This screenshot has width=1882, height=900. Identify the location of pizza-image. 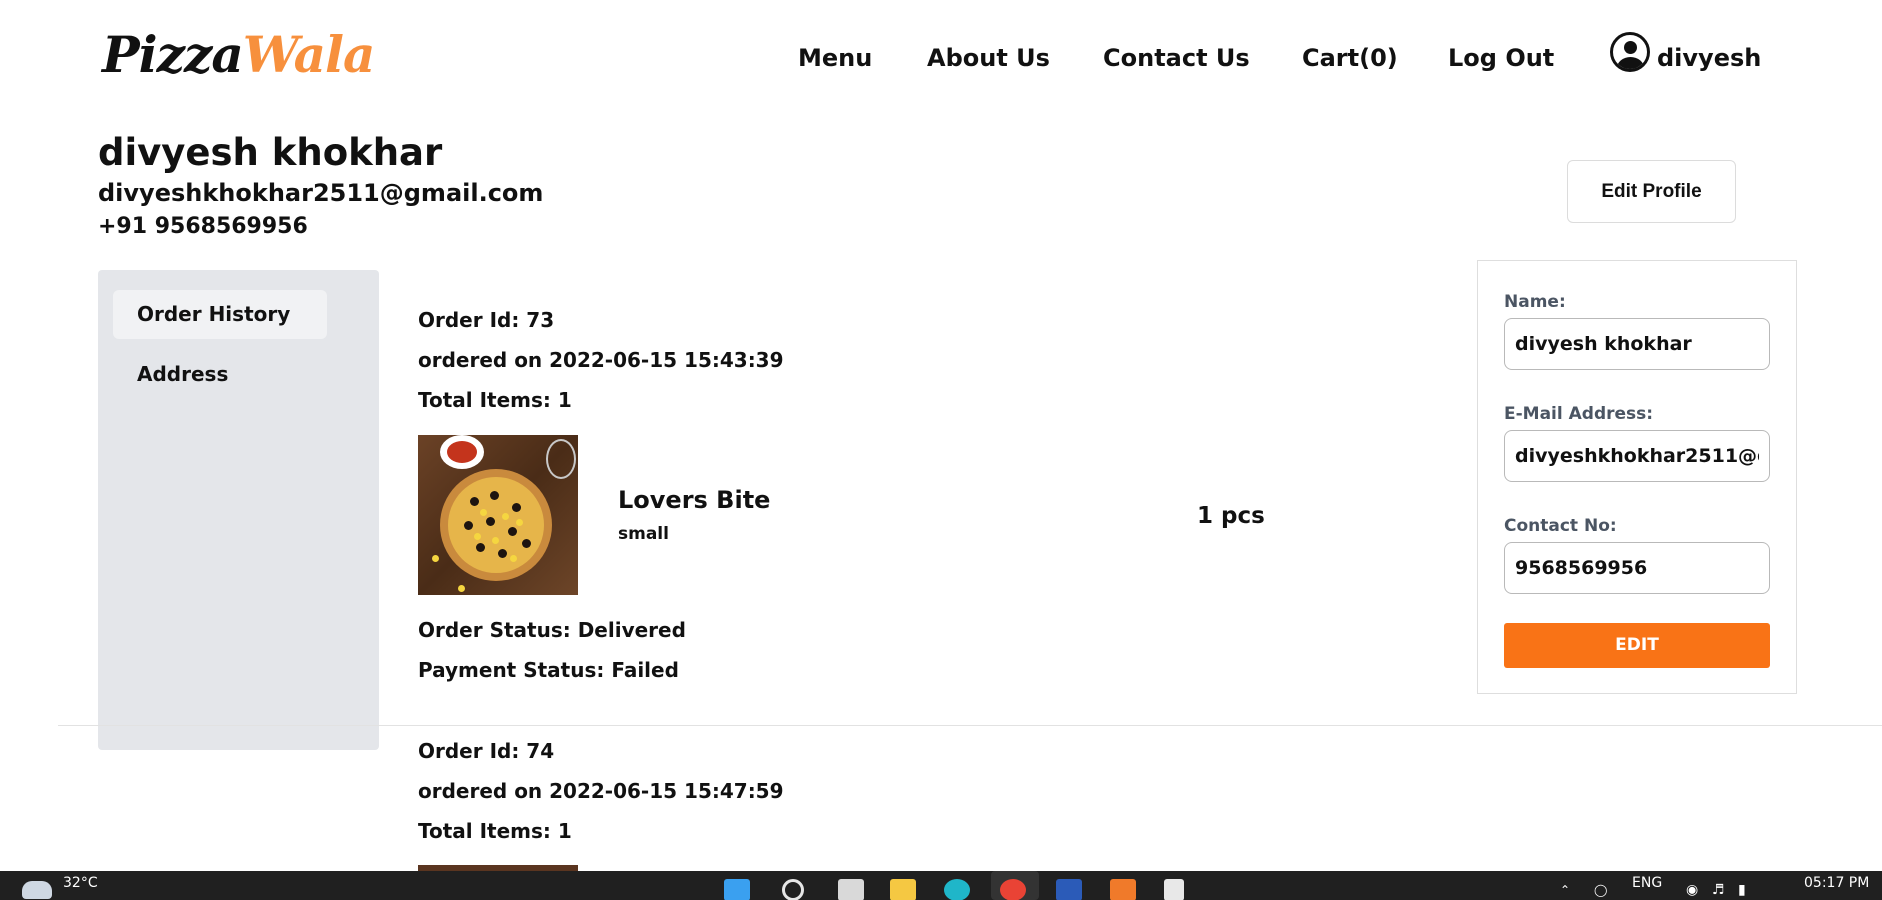
(498, 515).